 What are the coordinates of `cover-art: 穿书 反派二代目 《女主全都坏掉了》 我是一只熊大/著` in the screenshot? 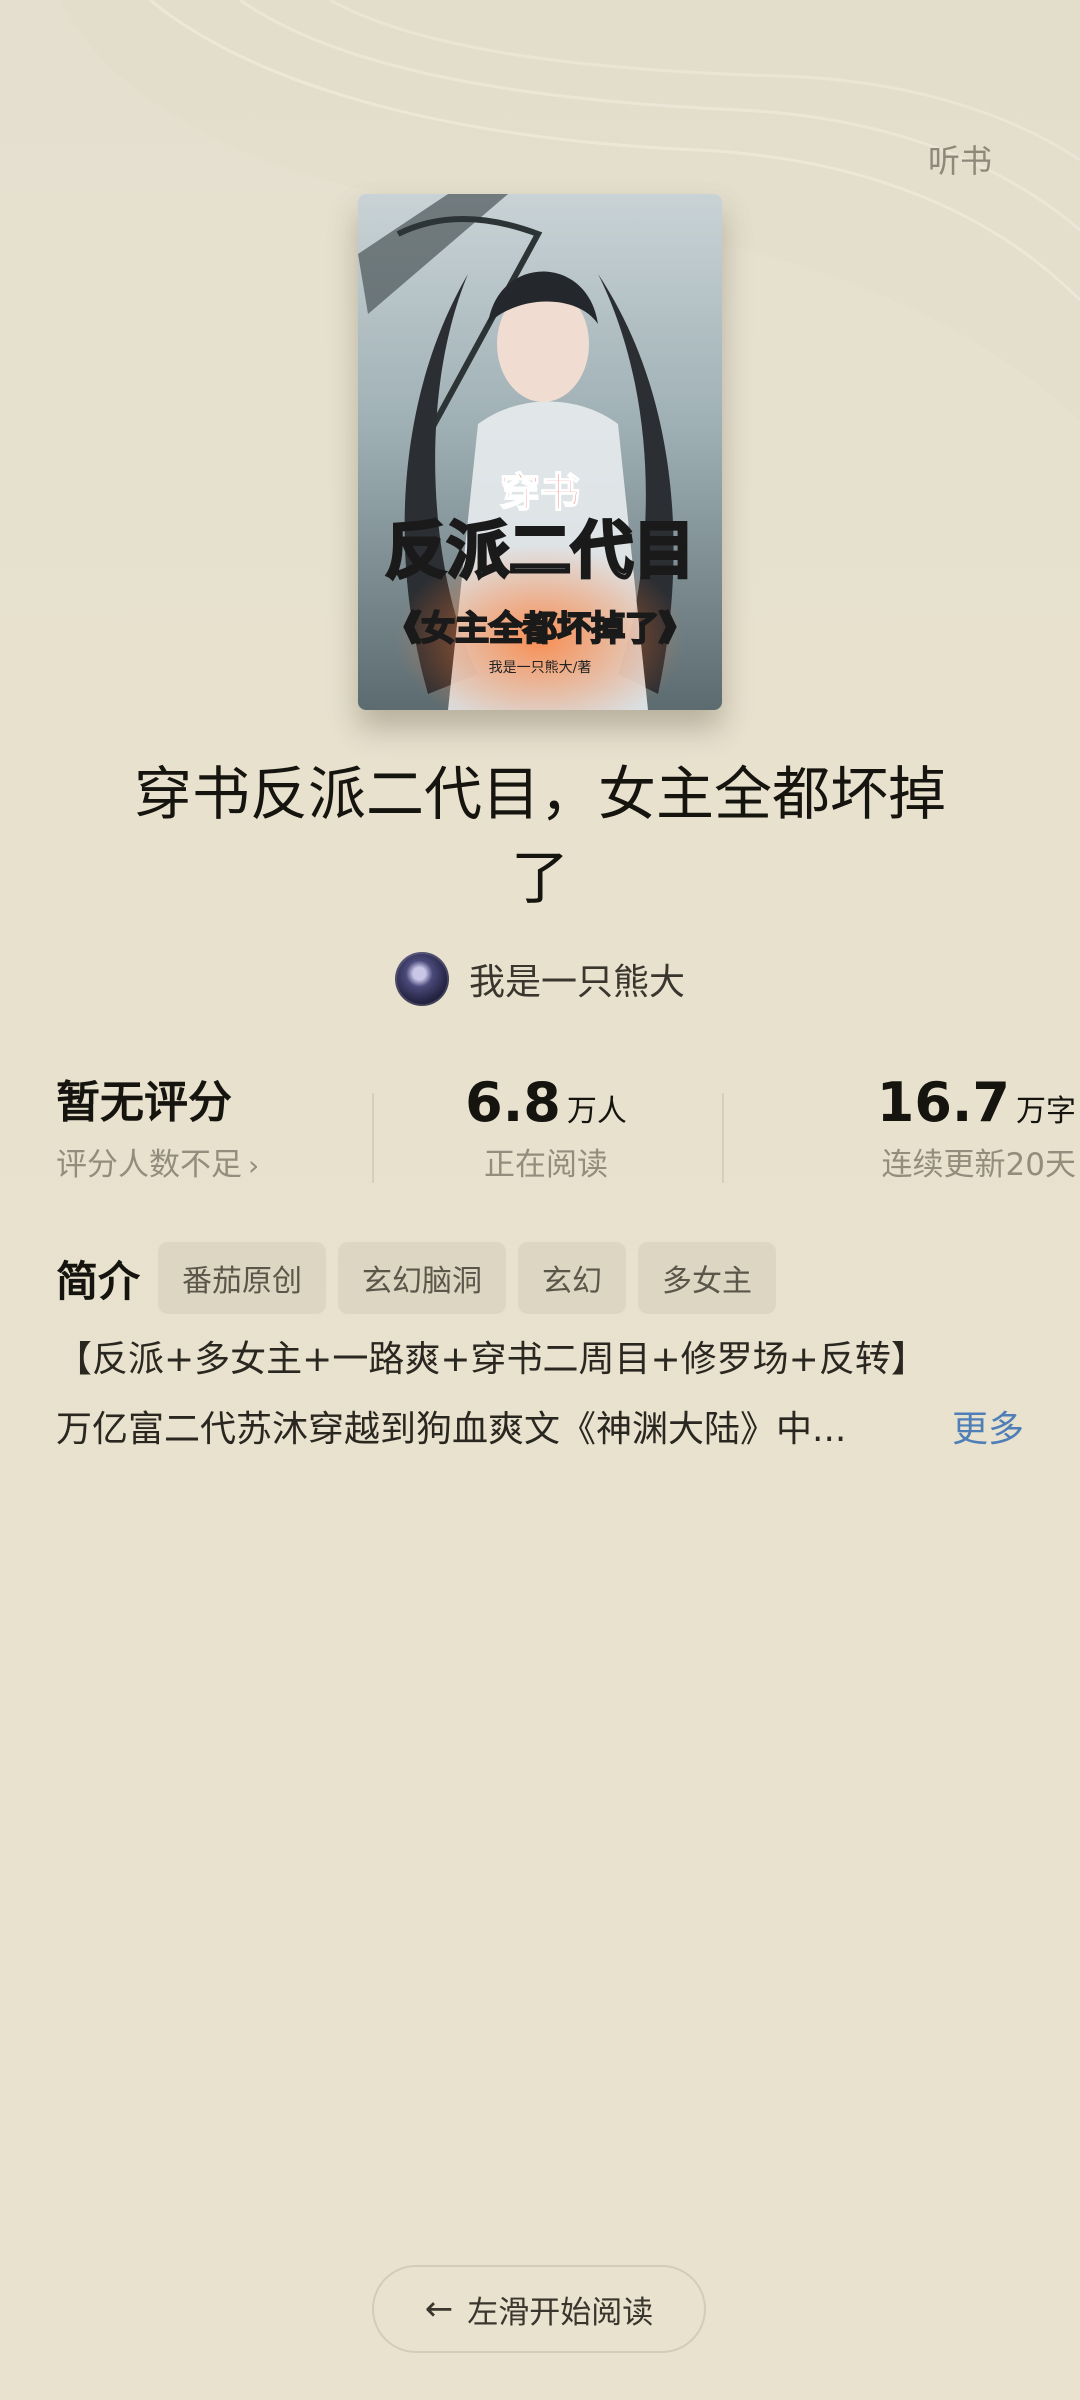 It's located at (540, 452).